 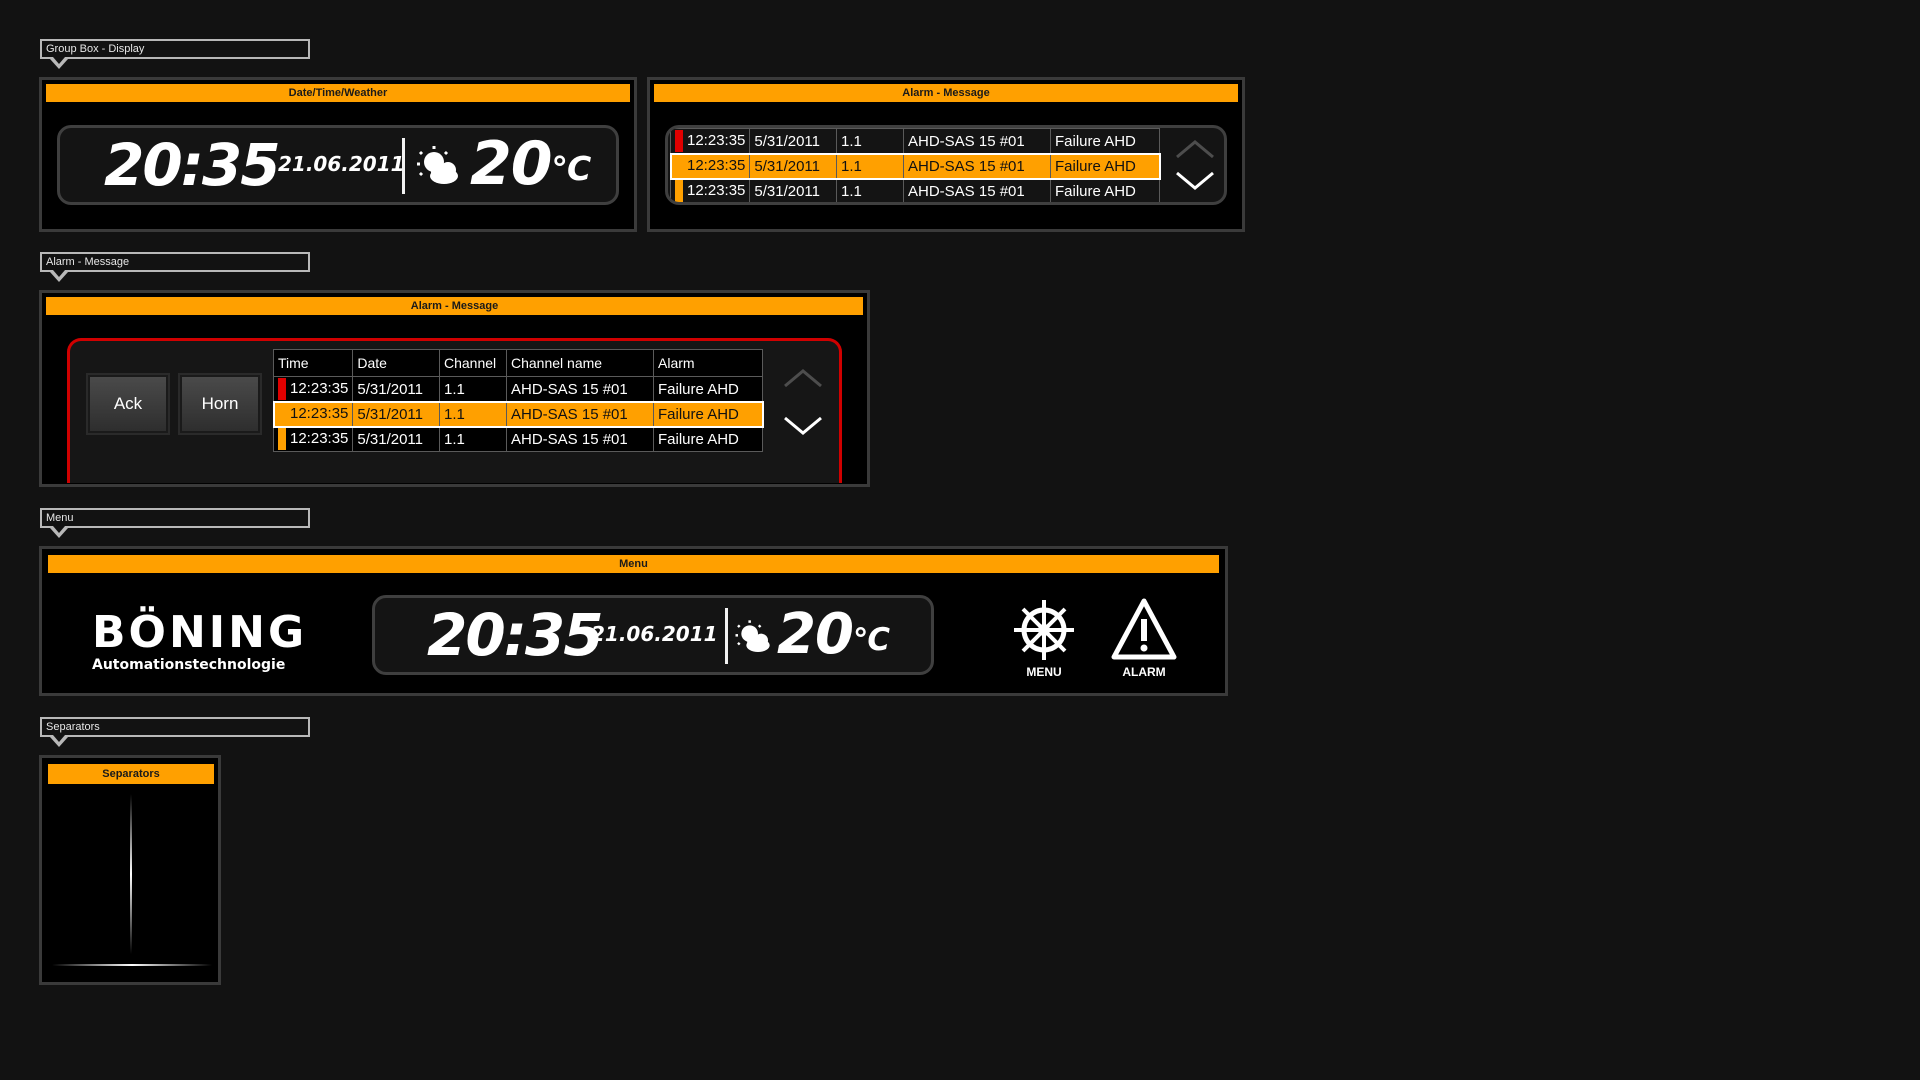 What do you see at coordinates (1044, 630) in the screenshot?
I see `ship-wheel-icon` at bounding box center [1044, 630].